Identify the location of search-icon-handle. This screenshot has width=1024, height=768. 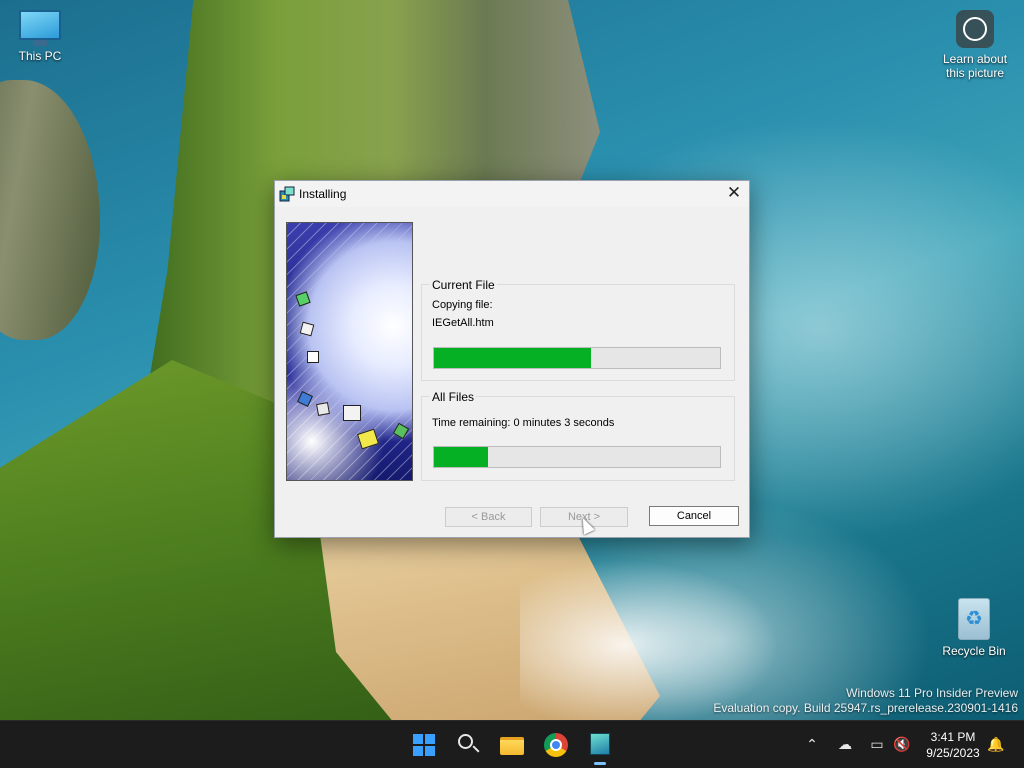
(476, 749).